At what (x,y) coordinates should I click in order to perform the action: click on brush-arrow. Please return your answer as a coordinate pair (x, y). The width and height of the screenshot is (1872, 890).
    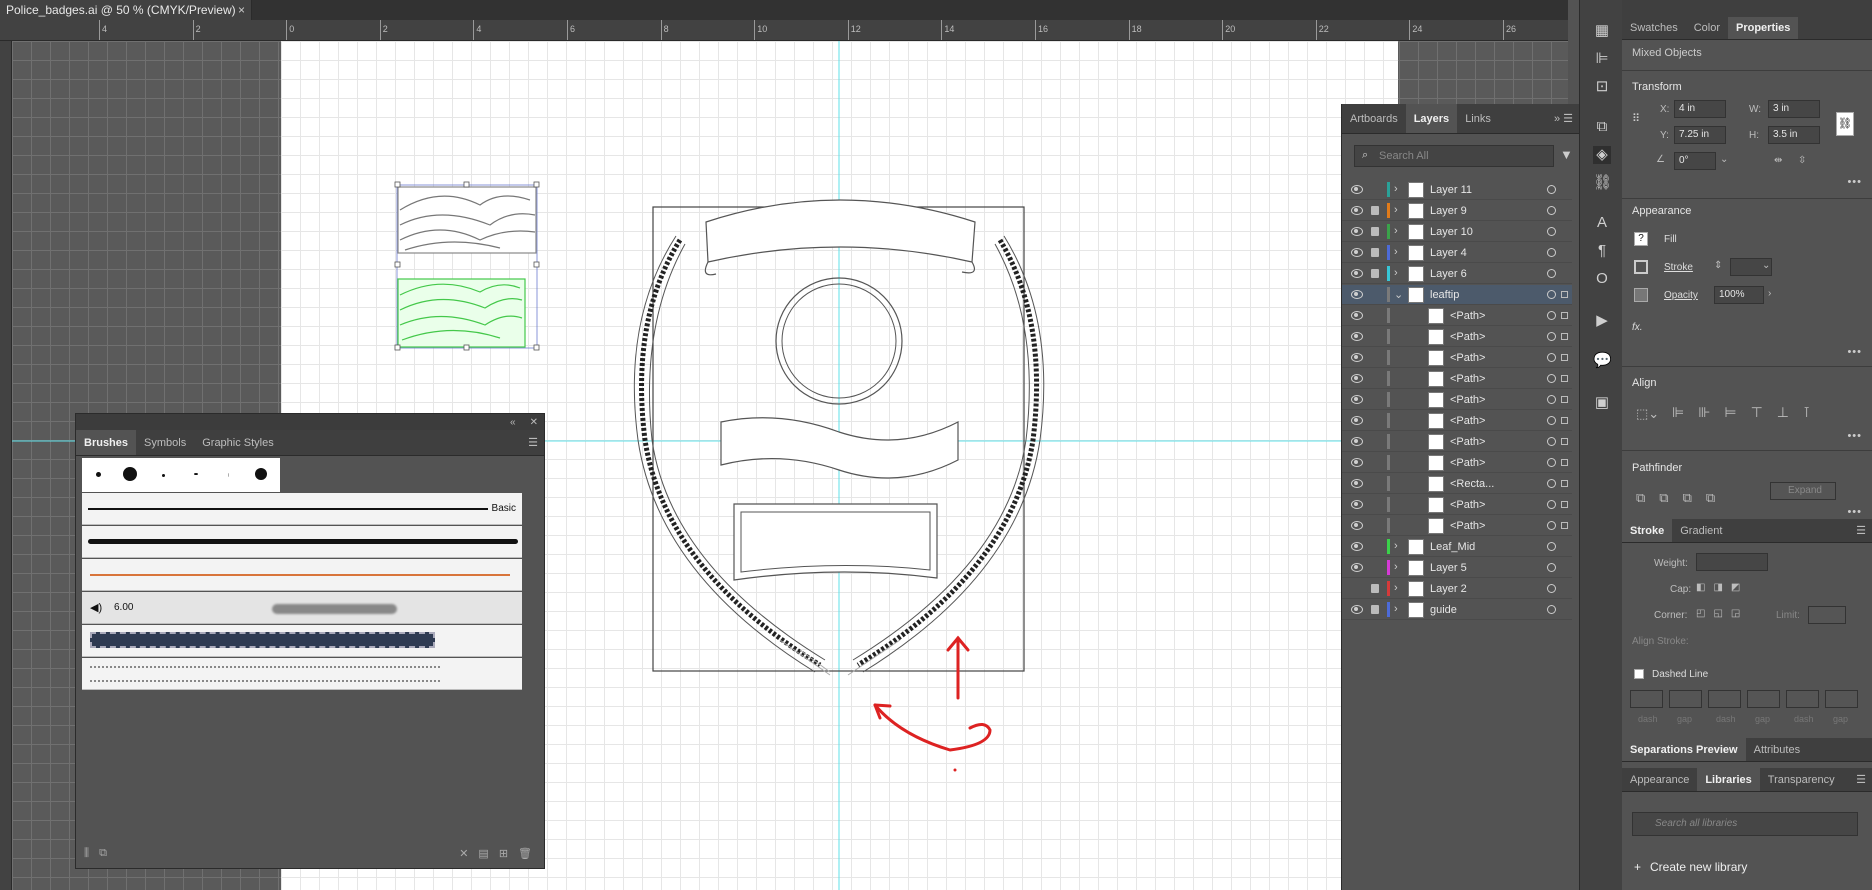
    Looking at the image, I should click on (302, 575).